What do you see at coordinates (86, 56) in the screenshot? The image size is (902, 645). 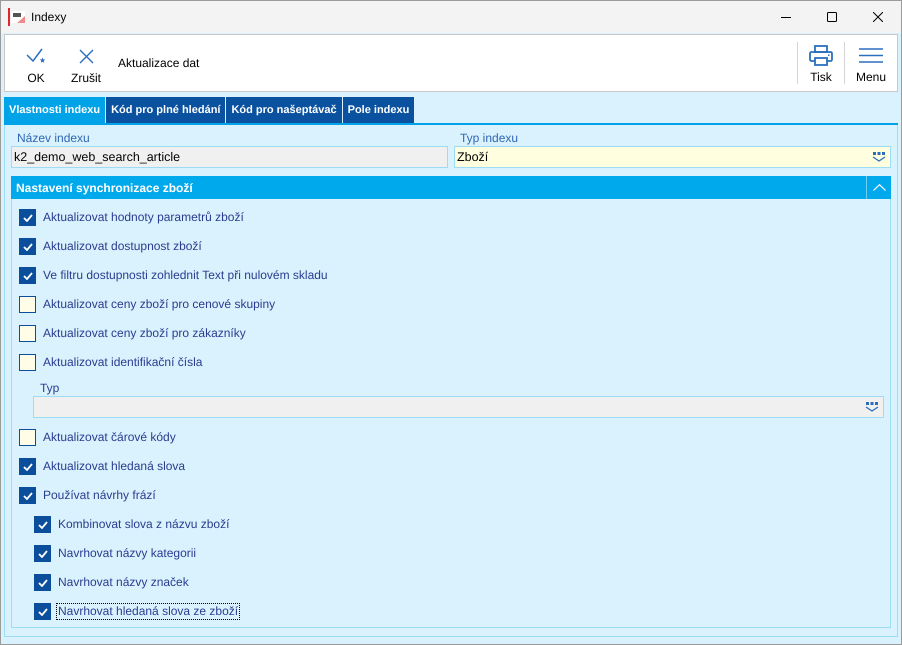 I see `close-x-icon` at bounding box center [86, 56].